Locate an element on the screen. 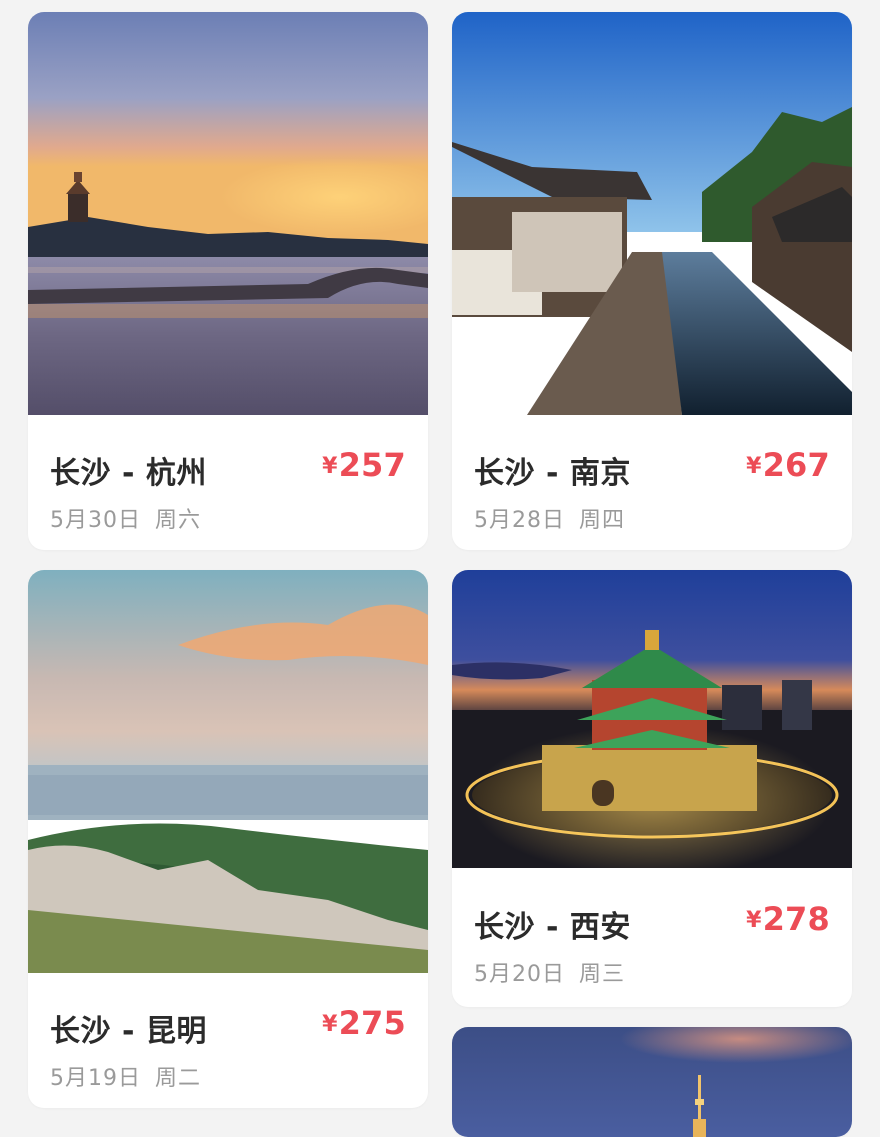 This screenshot has height=1137, width=880. departure-date: 5月19日 周二 is located at coordinates (125, 1076).